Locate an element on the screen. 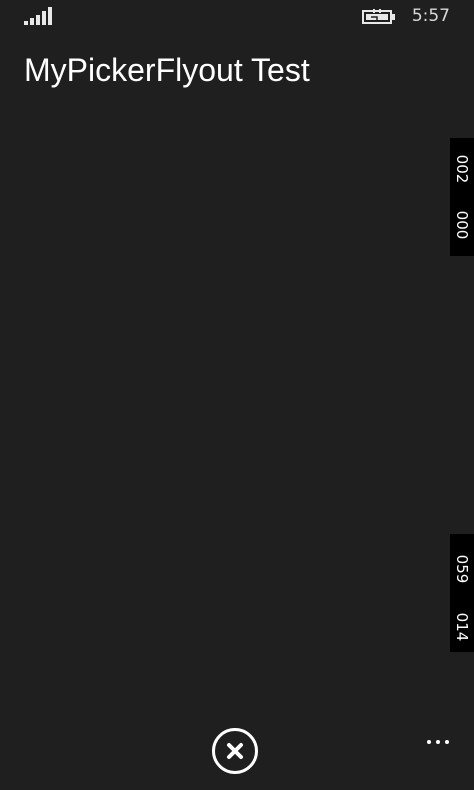 Image resolution: width=474 pixels, height=790 pixels. app-bar is located at coordinates (237, 754).